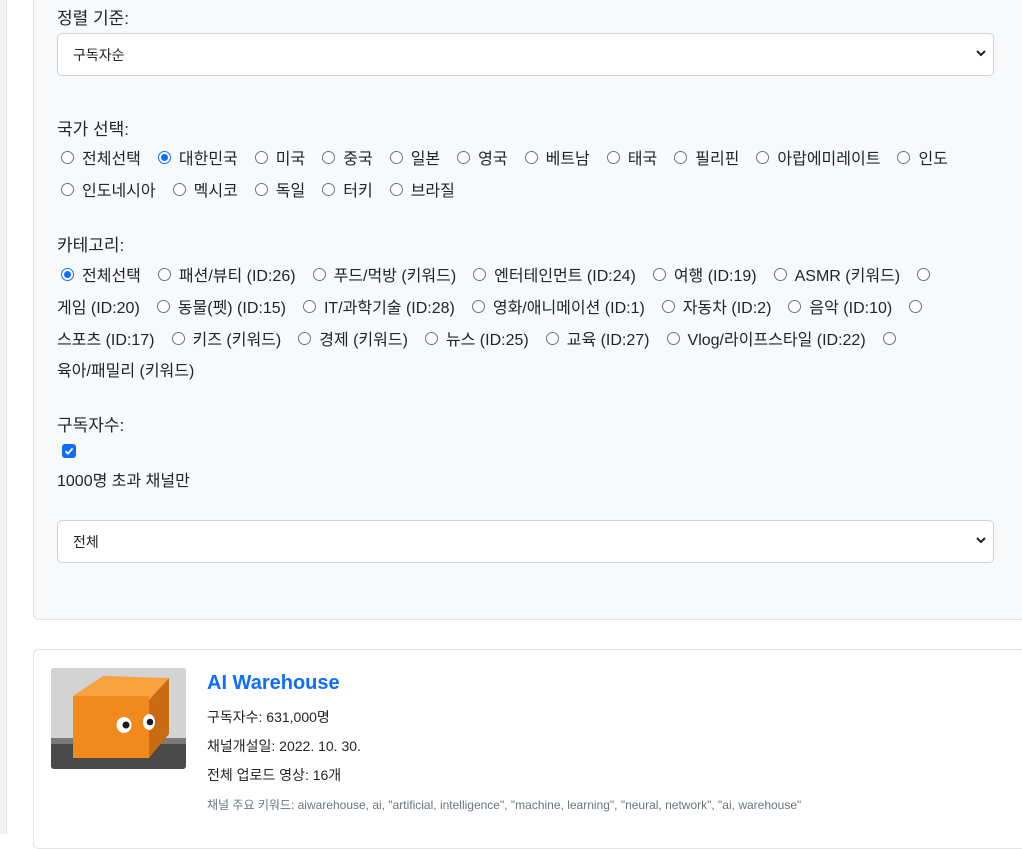 The image size is (1022, 849). Describe the element at coordinates (716, 306) in the screenshot. I see `category-option-auto: 자동차 (ID:2)` at that location.